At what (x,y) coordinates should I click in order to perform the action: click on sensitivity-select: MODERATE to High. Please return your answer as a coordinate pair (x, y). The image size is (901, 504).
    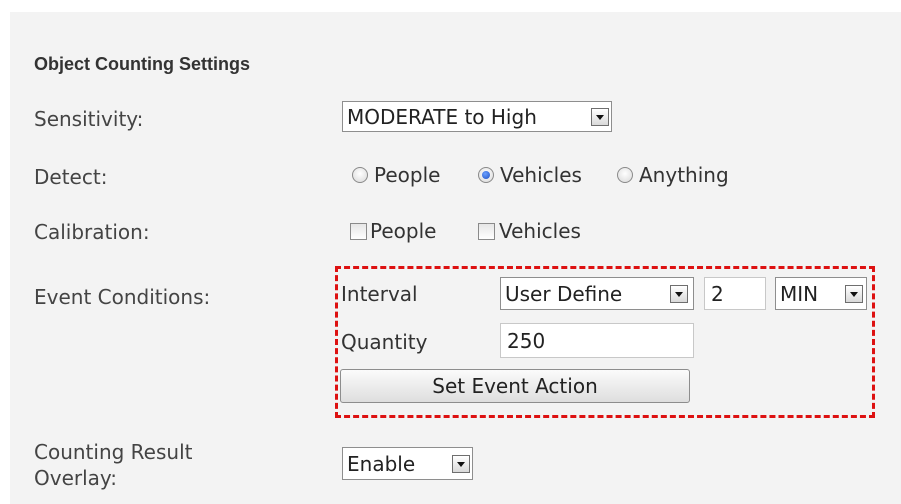
    Looking at the image, I should click on (477, 116).